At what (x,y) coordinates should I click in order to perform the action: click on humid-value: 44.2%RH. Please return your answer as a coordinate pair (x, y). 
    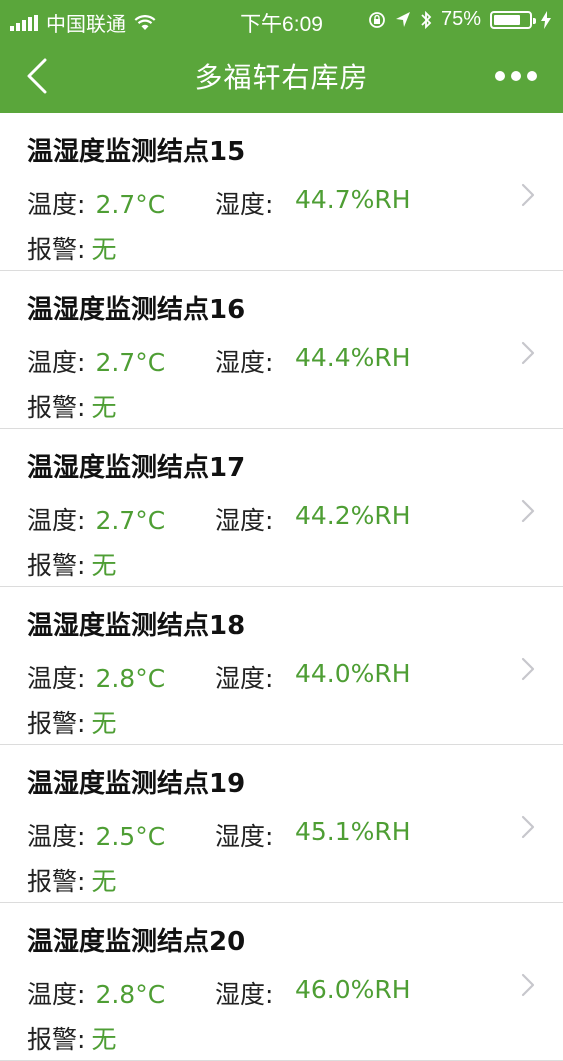
    Looking at the image, I should click on (353, 515).